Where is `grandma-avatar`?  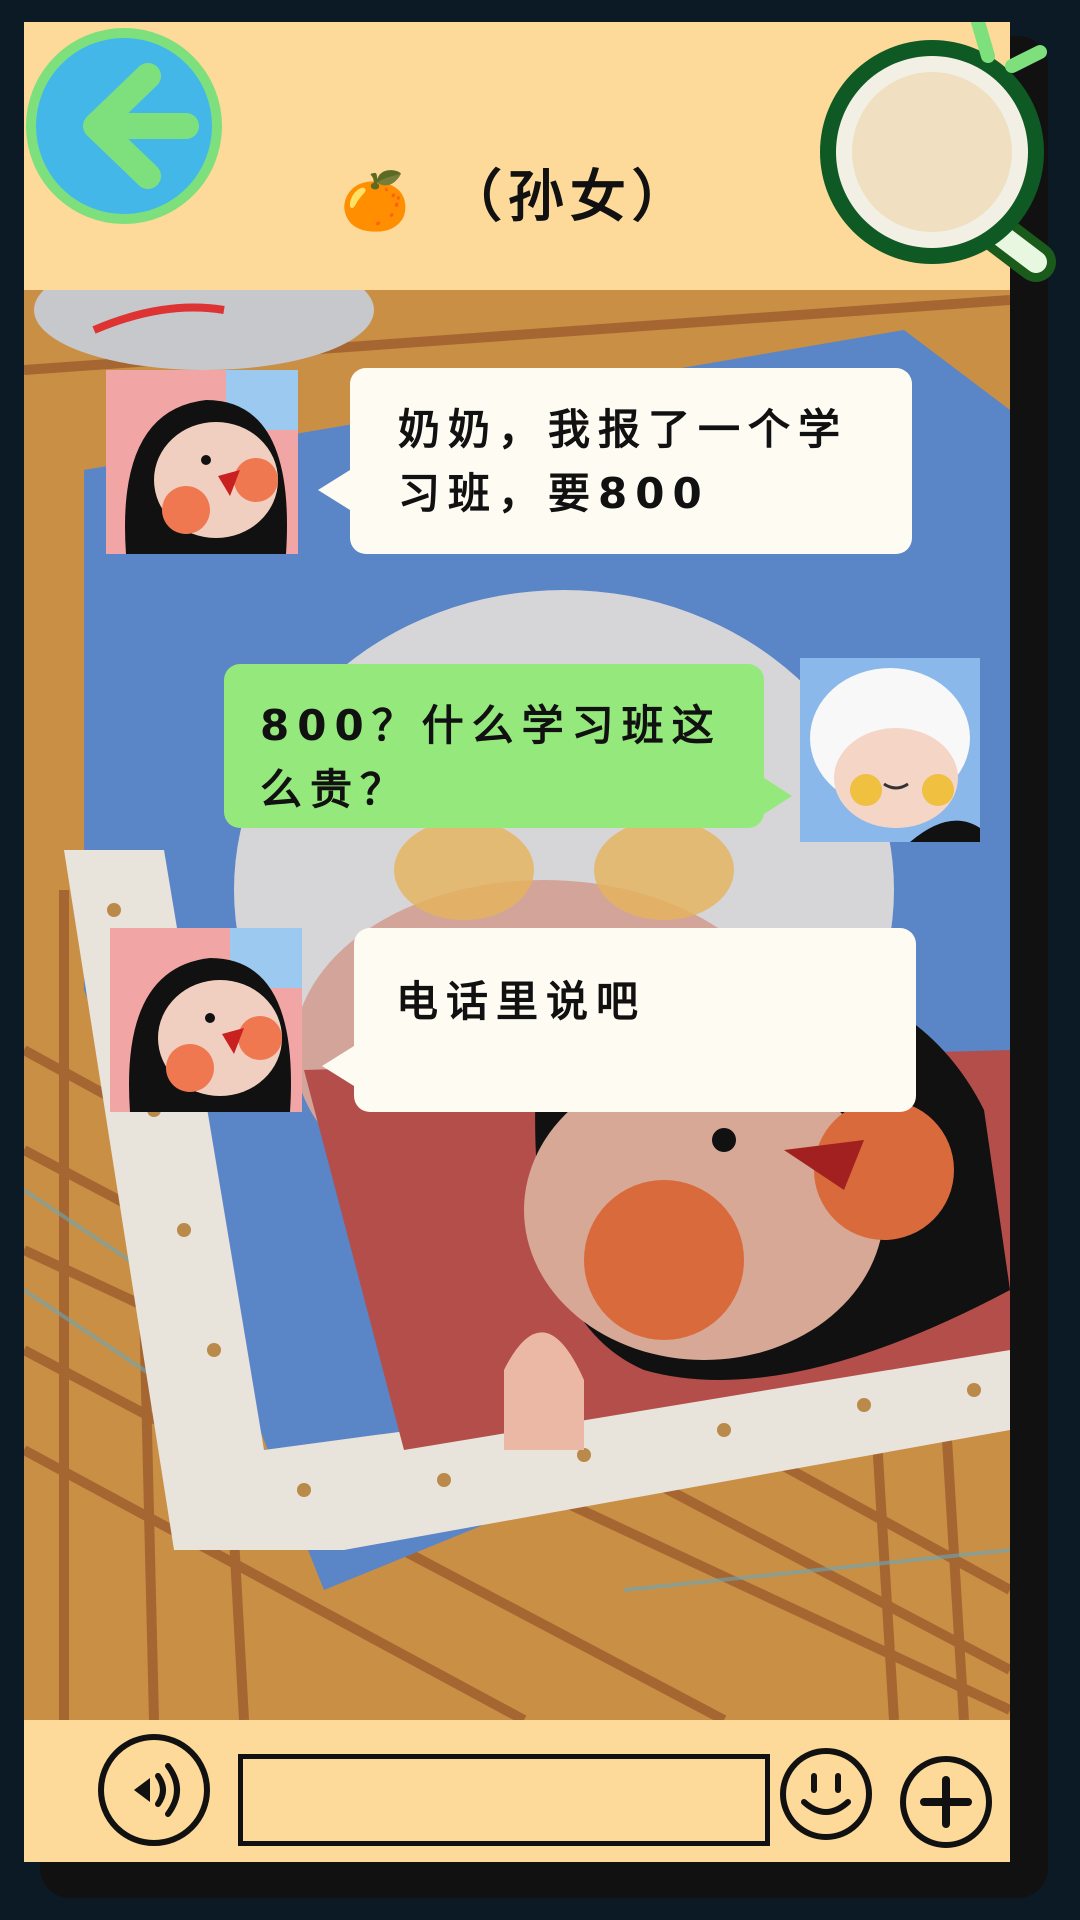
grandma-avatar is located at coordinates (890, 750).